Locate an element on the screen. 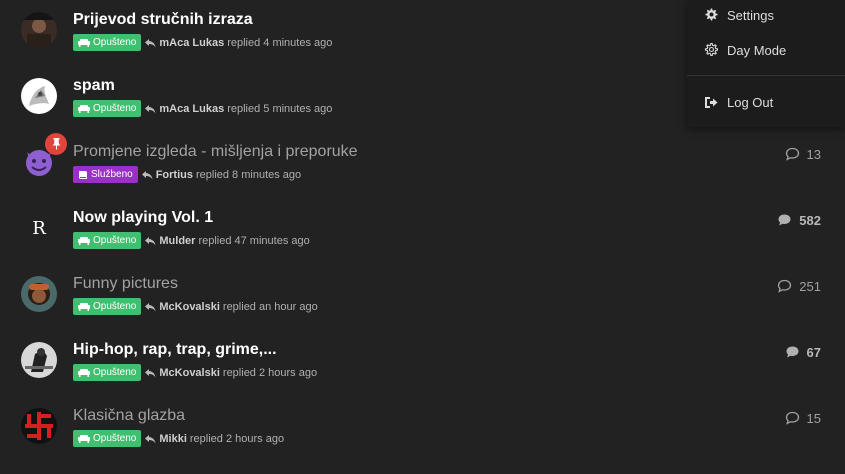 The width and height of the screenshot is (845, 474). discussion-title: Klasična glazba is located at coordinates (129, 416).